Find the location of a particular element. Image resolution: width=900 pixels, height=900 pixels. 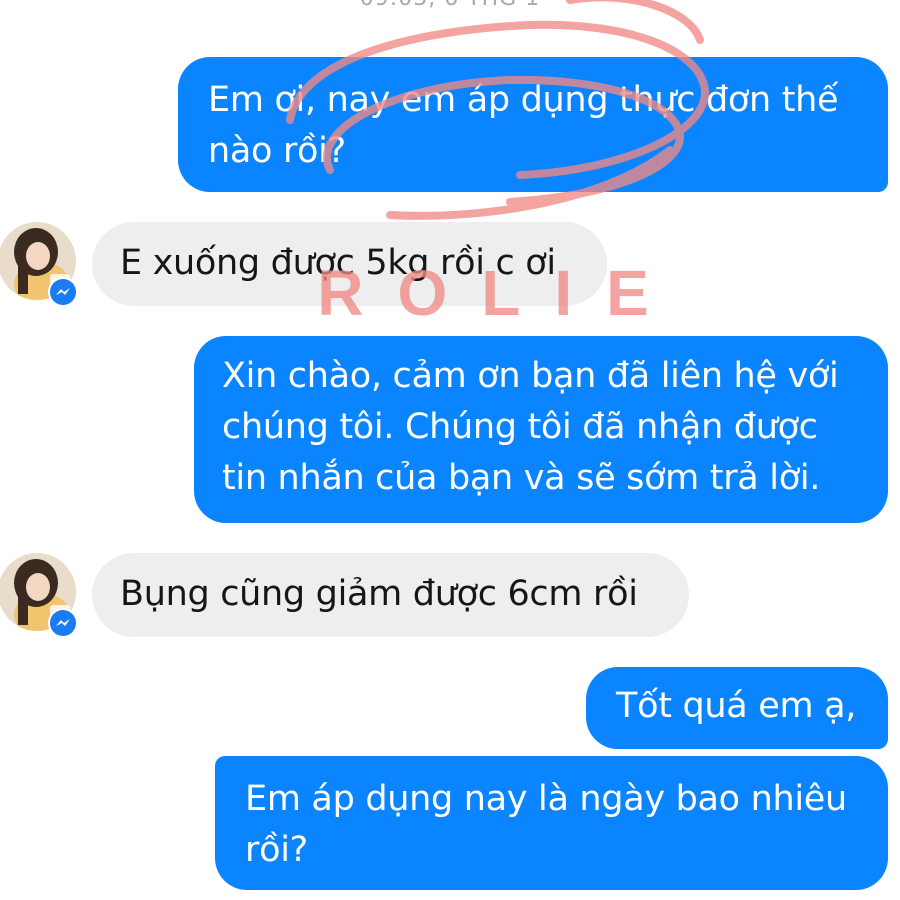

incoming-message: Bụng cũng giảm được 6cm rồi is located at coordinates (390, 595).